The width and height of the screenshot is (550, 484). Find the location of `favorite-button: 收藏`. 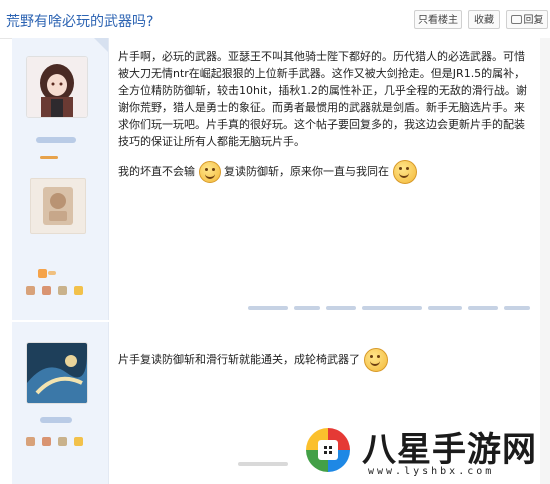

favorite-button: 收藏 is located at coordinates (484, 19).